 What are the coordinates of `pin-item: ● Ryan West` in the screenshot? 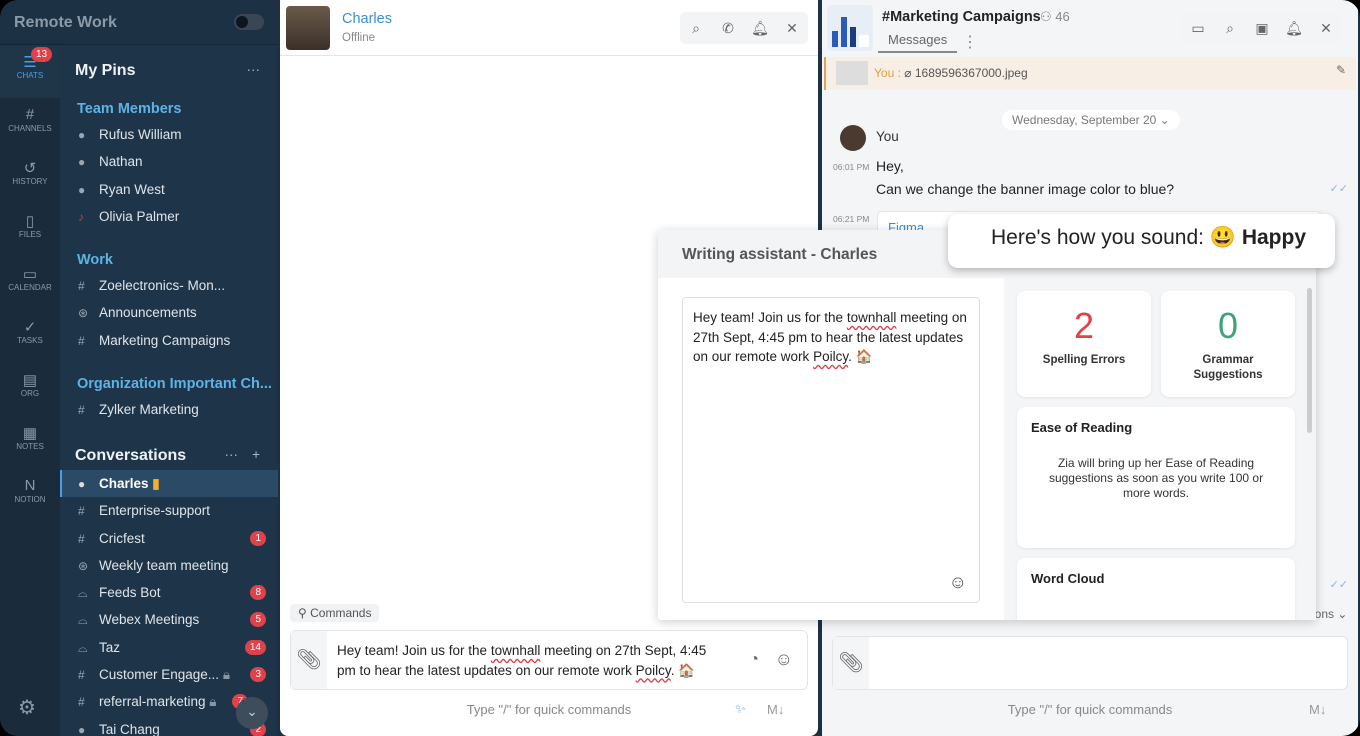 It's located at (169, 189).